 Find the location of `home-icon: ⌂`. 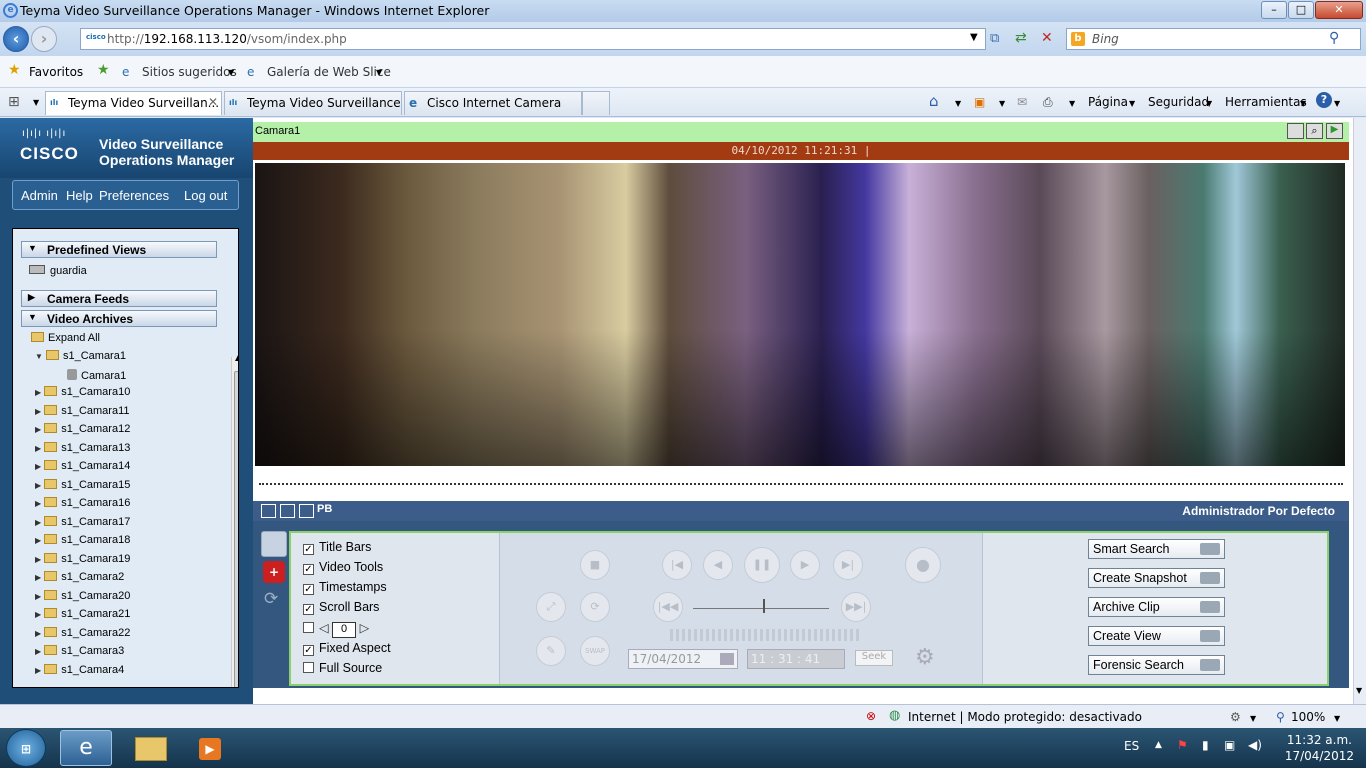

home-icon: ⌂ is located at coordinates (934, 101).